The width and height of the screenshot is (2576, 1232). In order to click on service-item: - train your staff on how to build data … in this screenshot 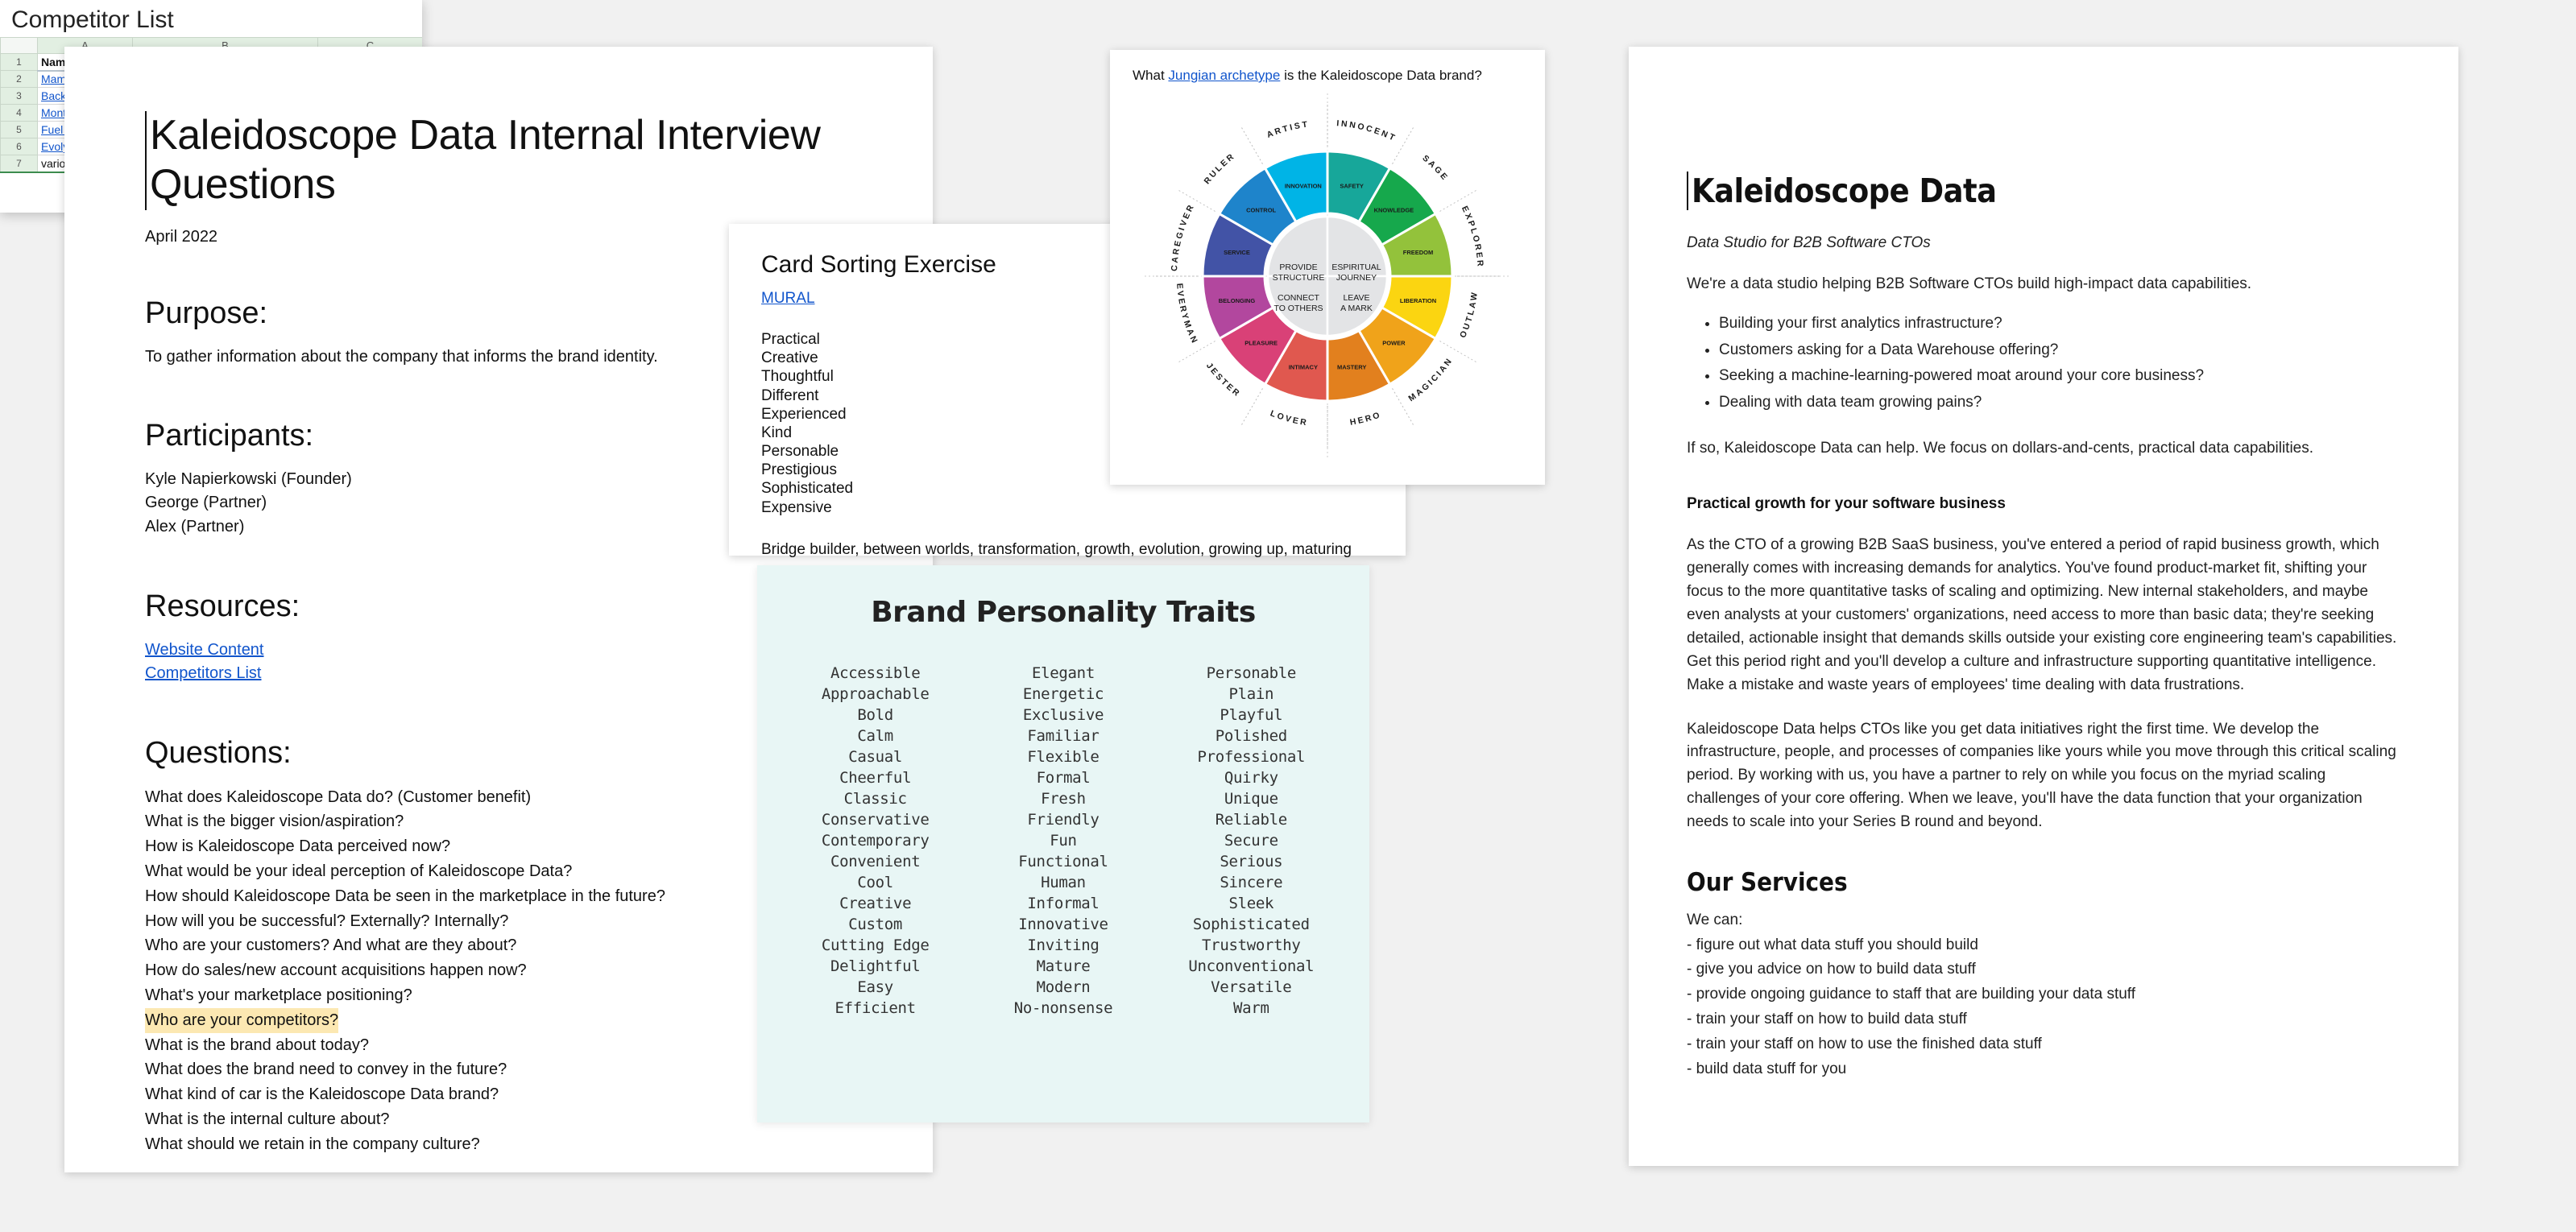, I will do `click(1827, 1019)`.